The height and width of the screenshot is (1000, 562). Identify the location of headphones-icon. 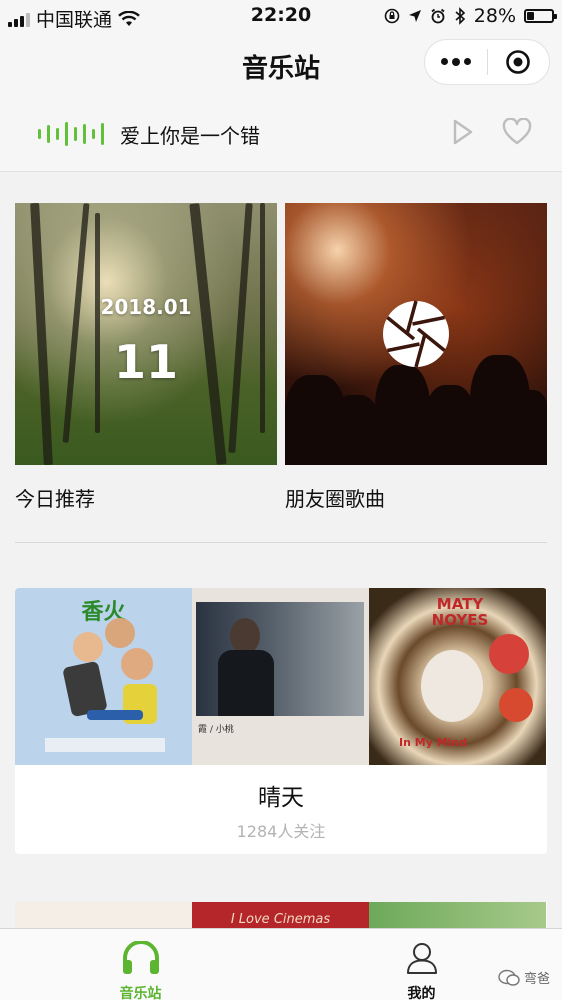
(140, 957).